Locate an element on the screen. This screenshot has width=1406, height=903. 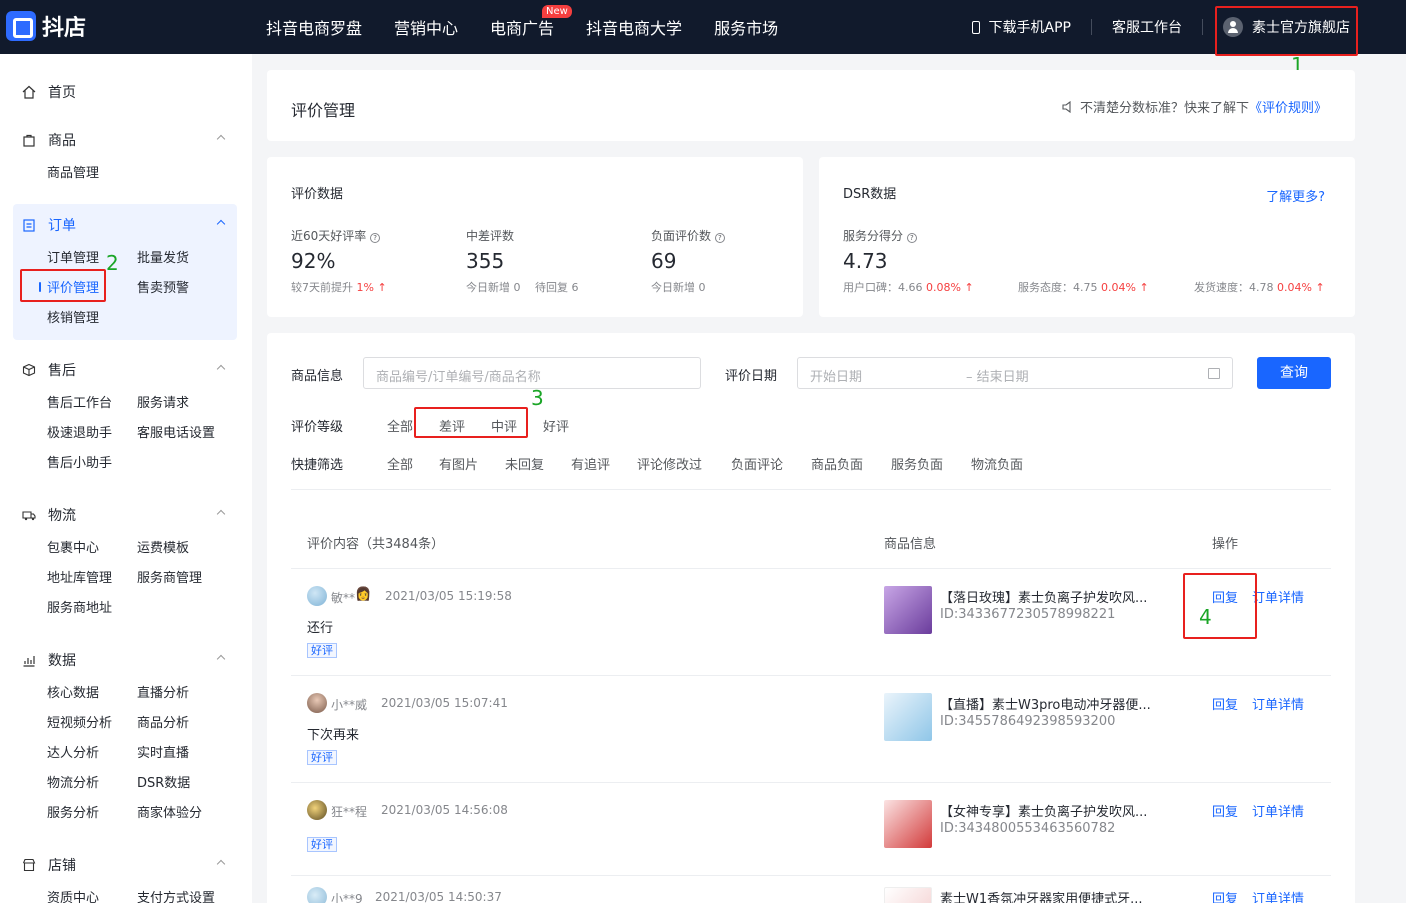
sidebar-item-provider-manage: 服务商管理 is located at coordinates (169, 576).